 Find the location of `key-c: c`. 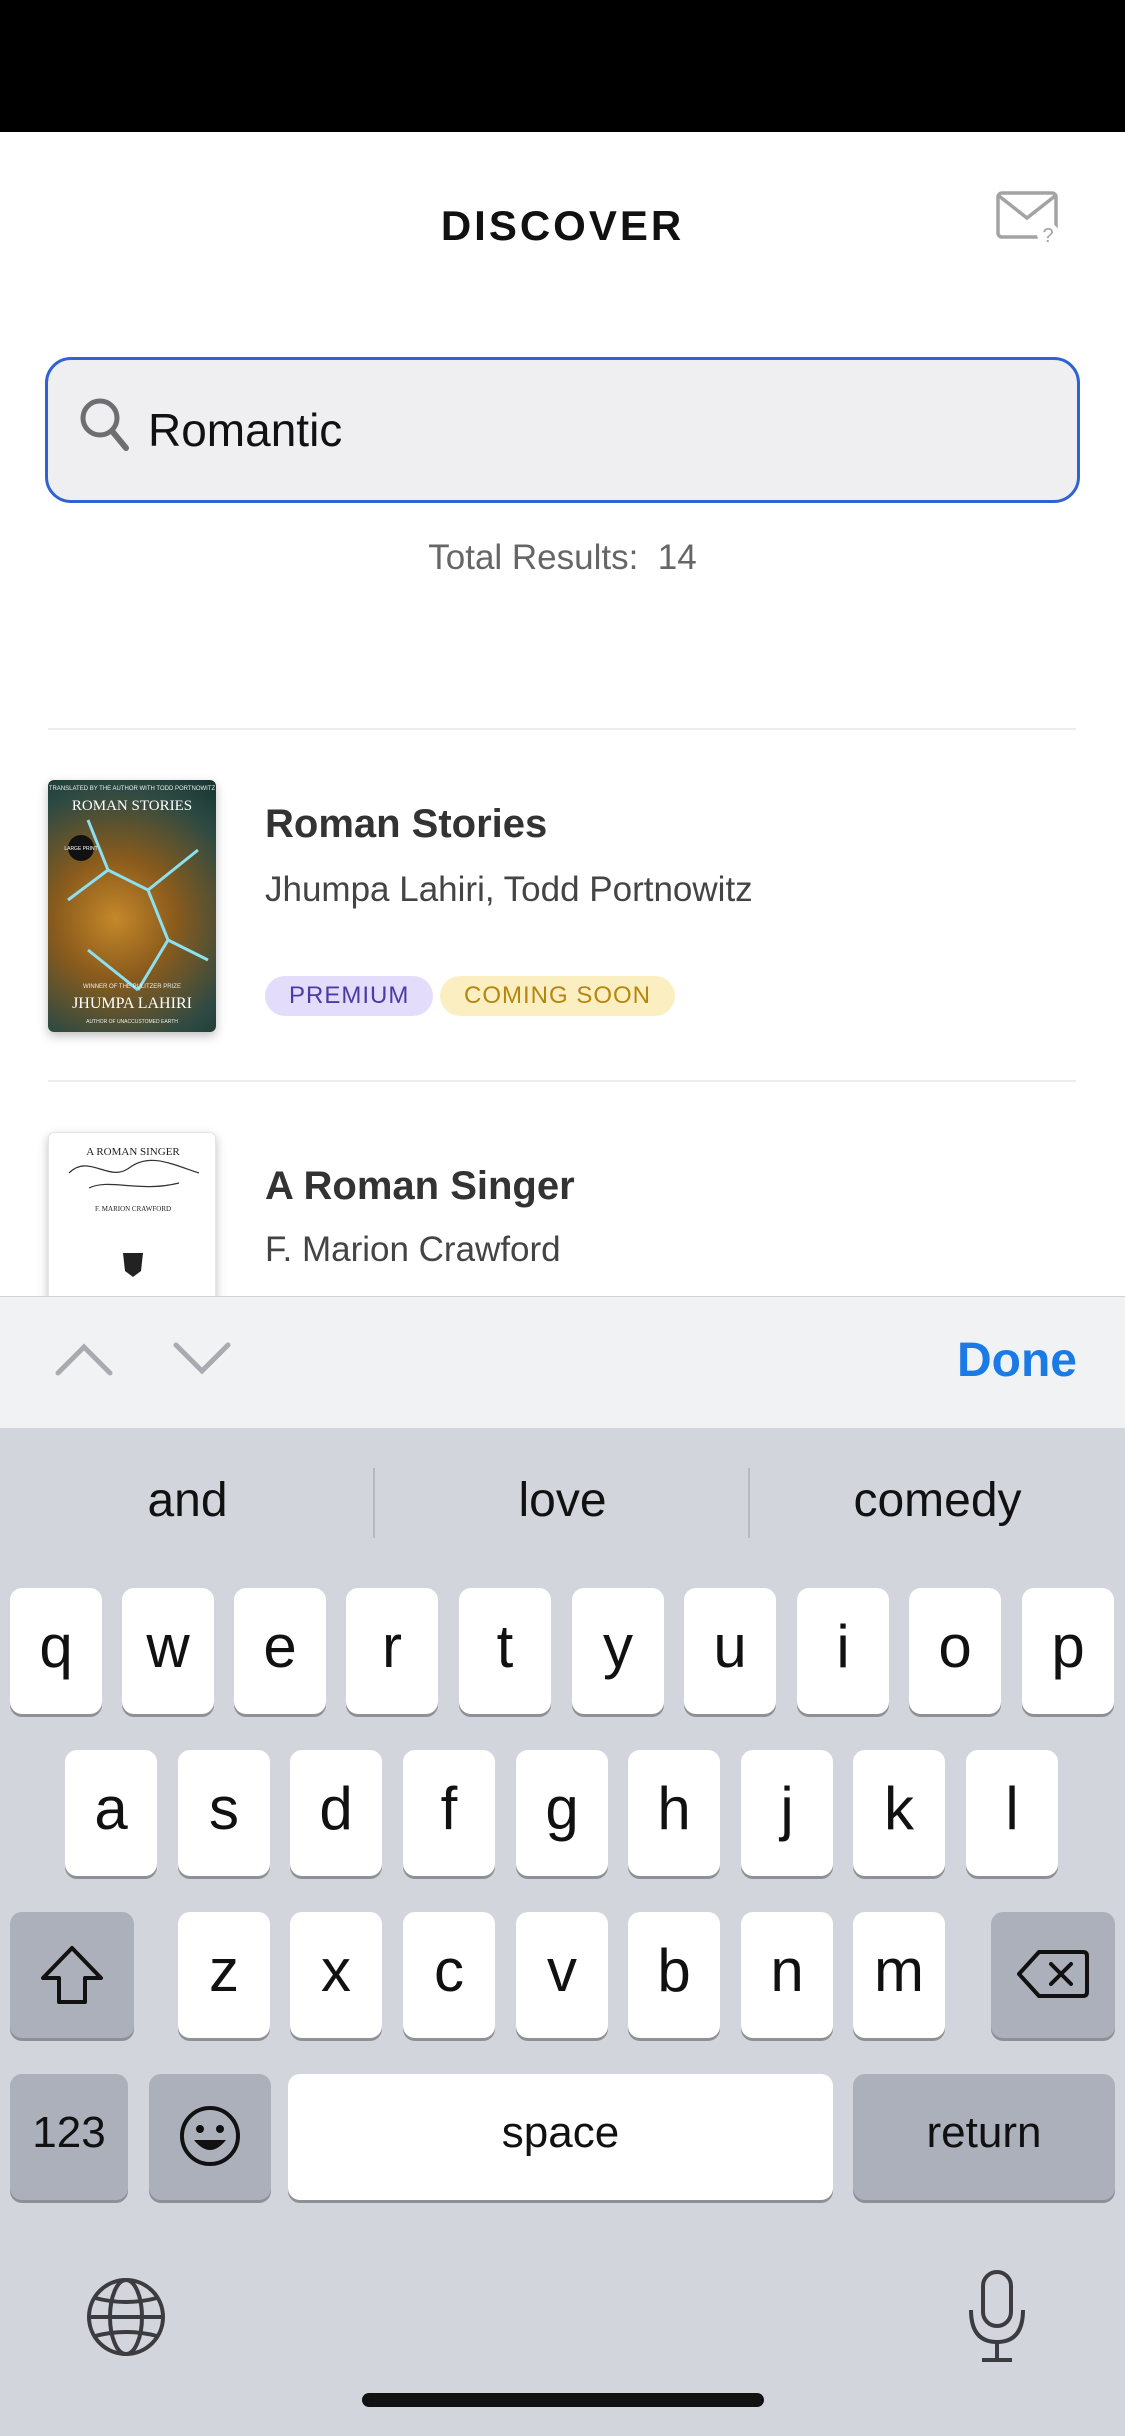

key-c: c is located at coordinates (449, 1975).